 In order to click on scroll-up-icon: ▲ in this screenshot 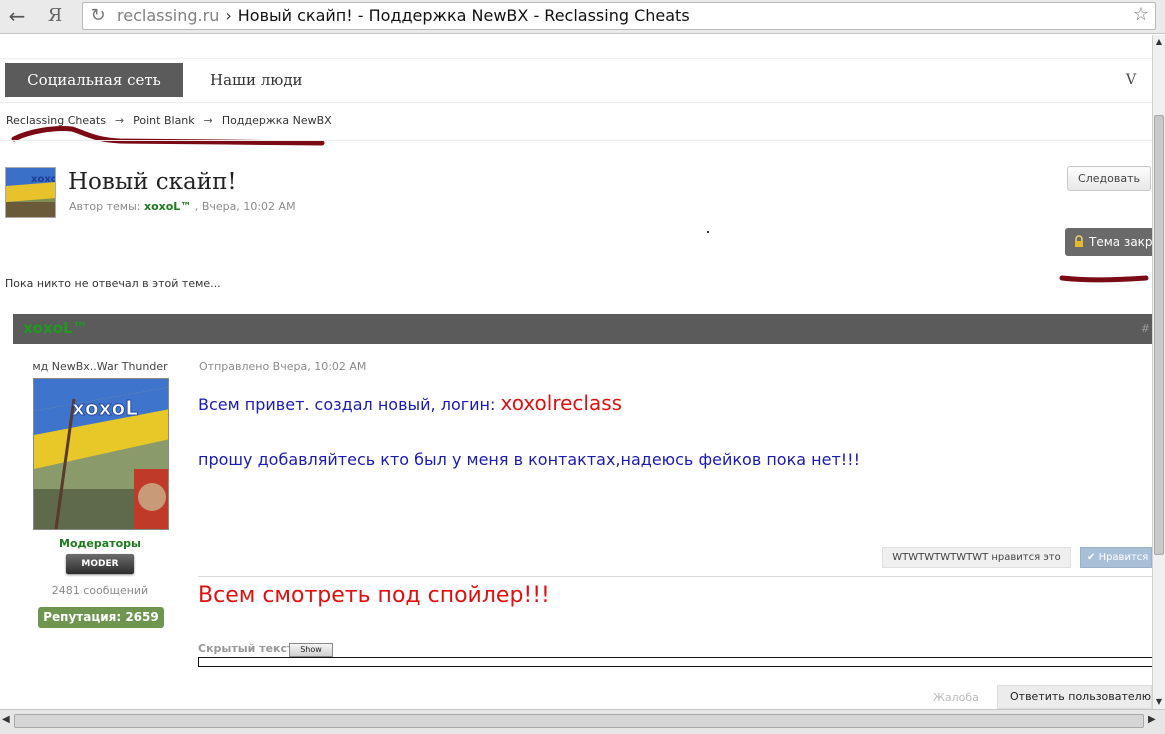, I will do `click(1159, 42)`.